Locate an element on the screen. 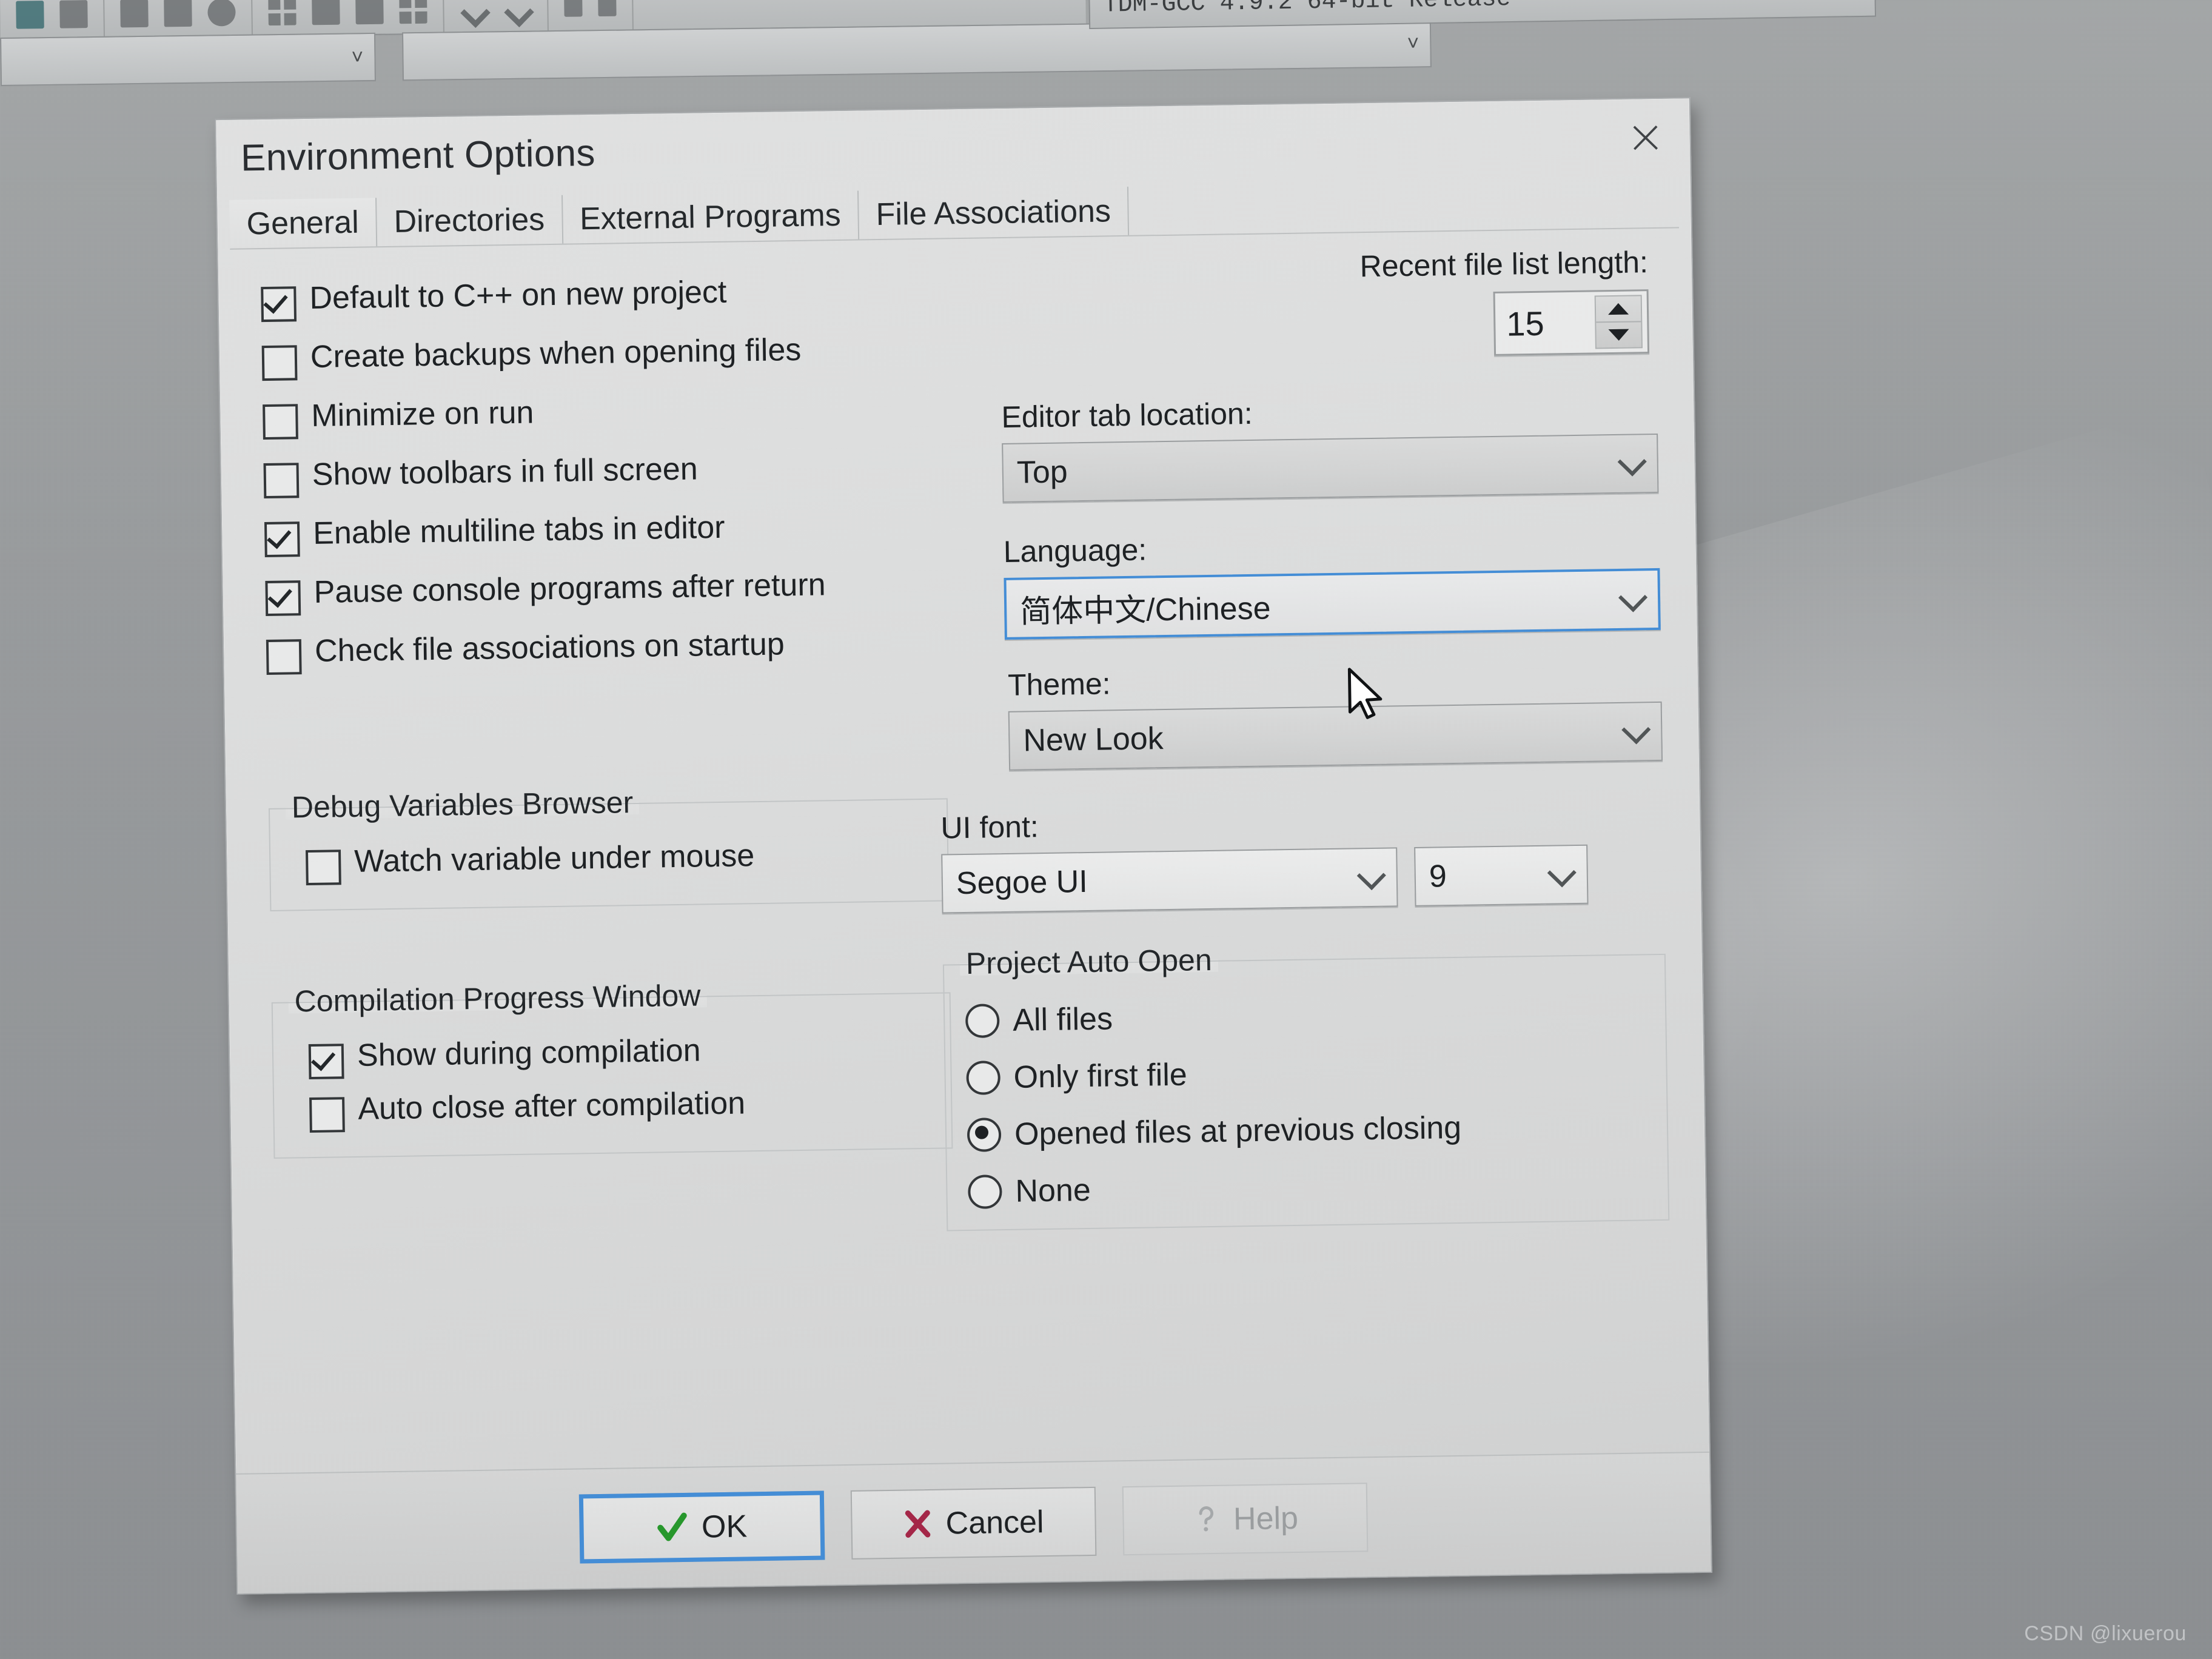  open-file-icon is located at coordinates (73, 14).